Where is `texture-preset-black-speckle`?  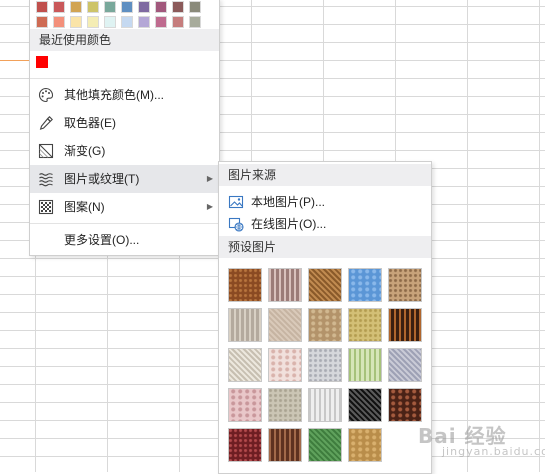
texture-preset-black-speckle is located at coordinates (365, 405).